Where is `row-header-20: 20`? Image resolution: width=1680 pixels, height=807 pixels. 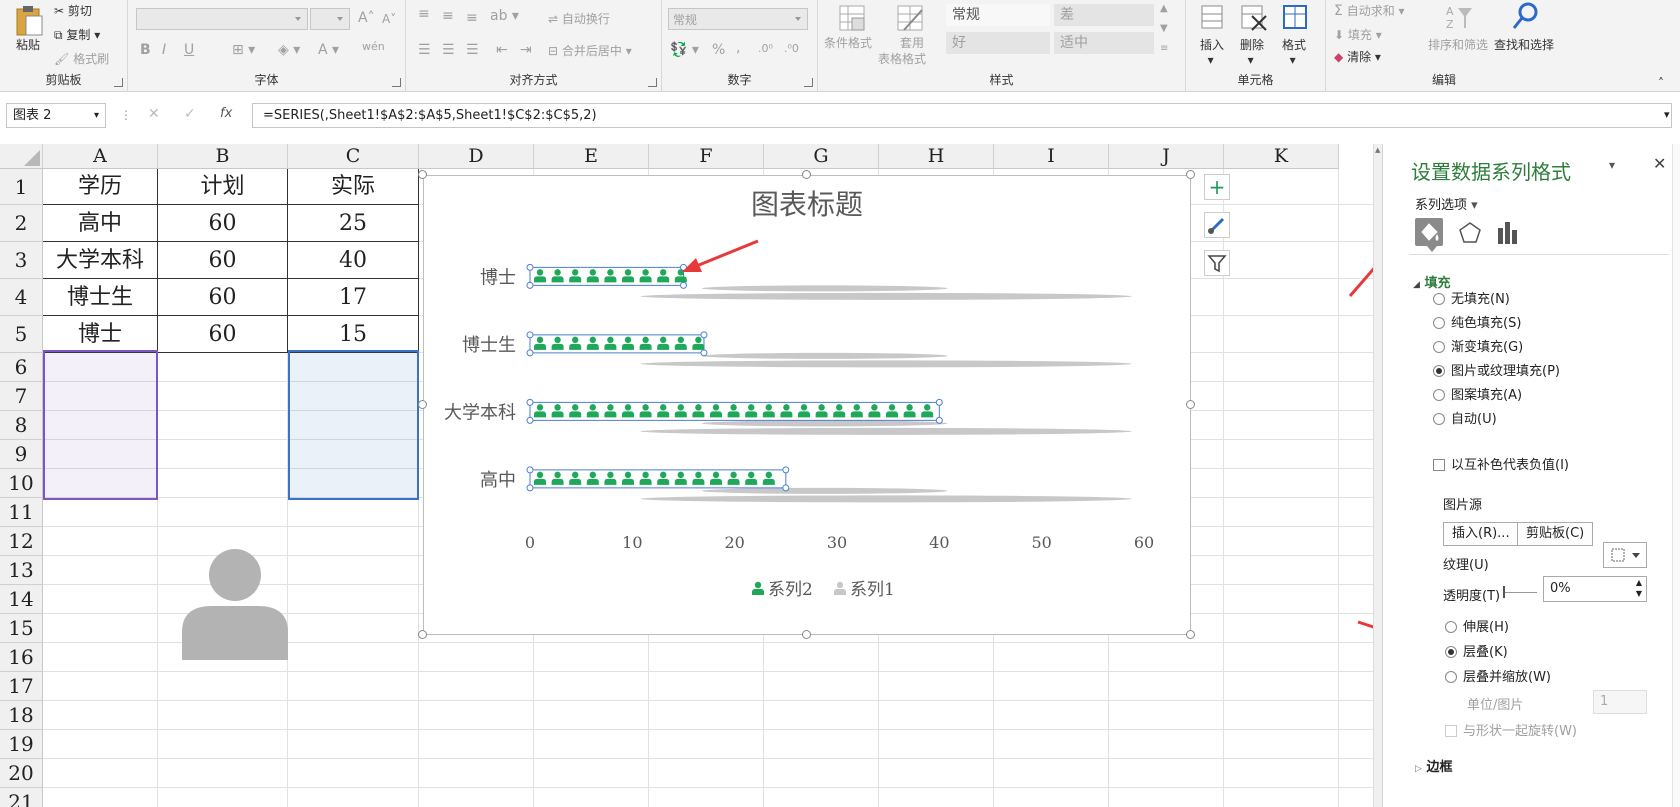 row-header-20: 20 is located at coordinates (21, 773).